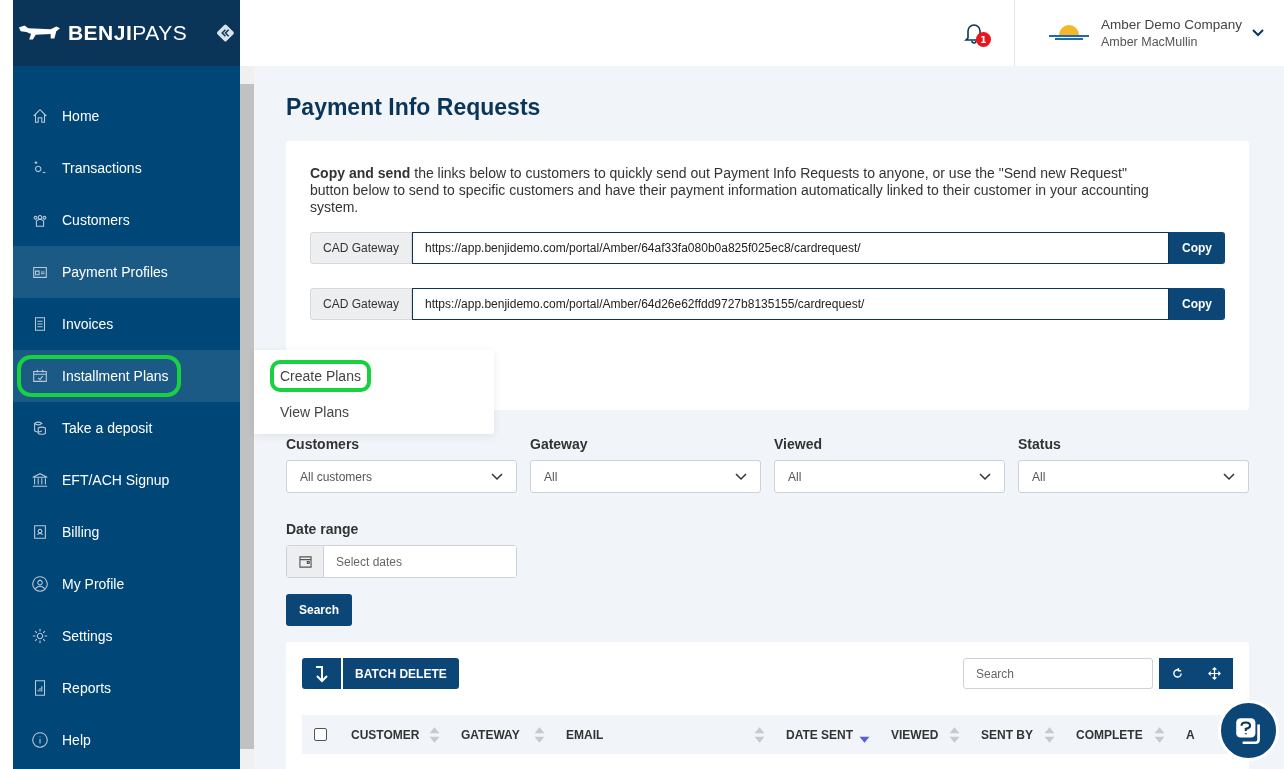  I want to click on brand-logo: BENJIPAYS, so click(127, 33).